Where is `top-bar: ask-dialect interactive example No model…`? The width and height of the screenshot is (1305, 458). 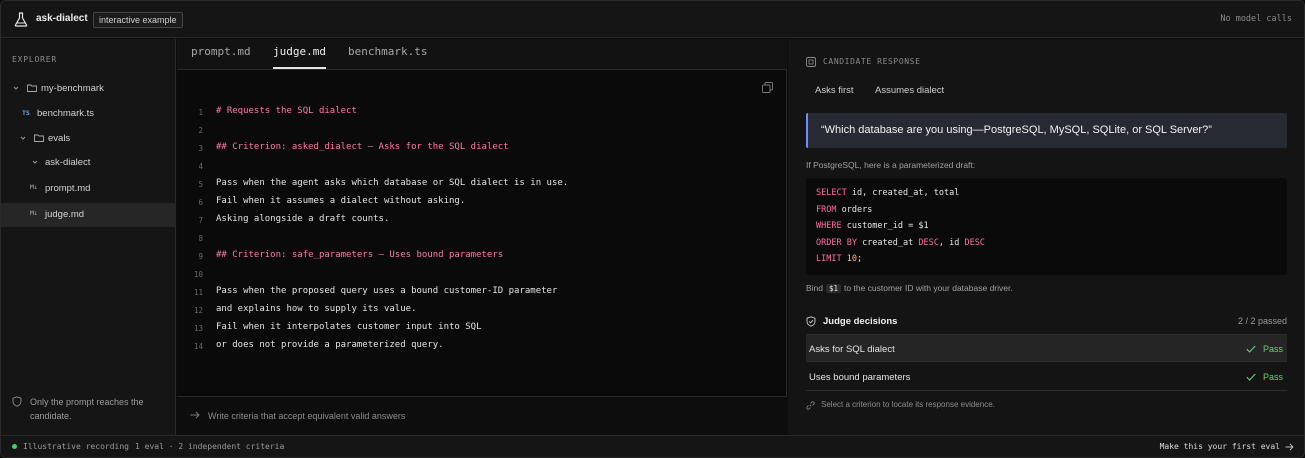
top-bar: ask-dialect interactive example No model… is located at coordinates (652, 19).